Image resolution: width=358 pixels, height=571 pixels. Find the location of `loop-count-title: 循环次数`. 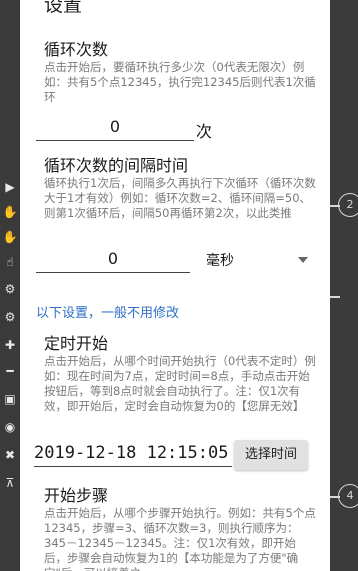

loop-count-title: 循环次数 is located at coordinates (76, 49).